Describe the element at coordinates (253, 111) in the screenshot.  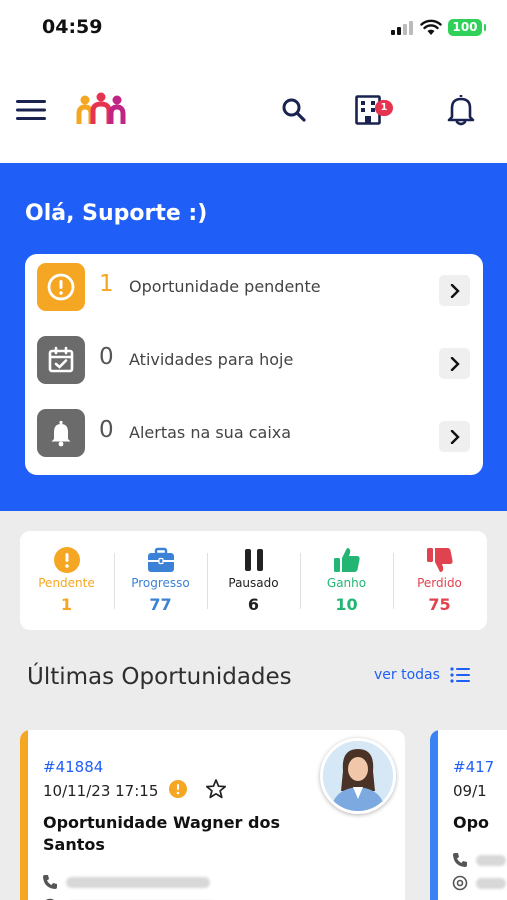
I see `top-navbar: 1` at that location.